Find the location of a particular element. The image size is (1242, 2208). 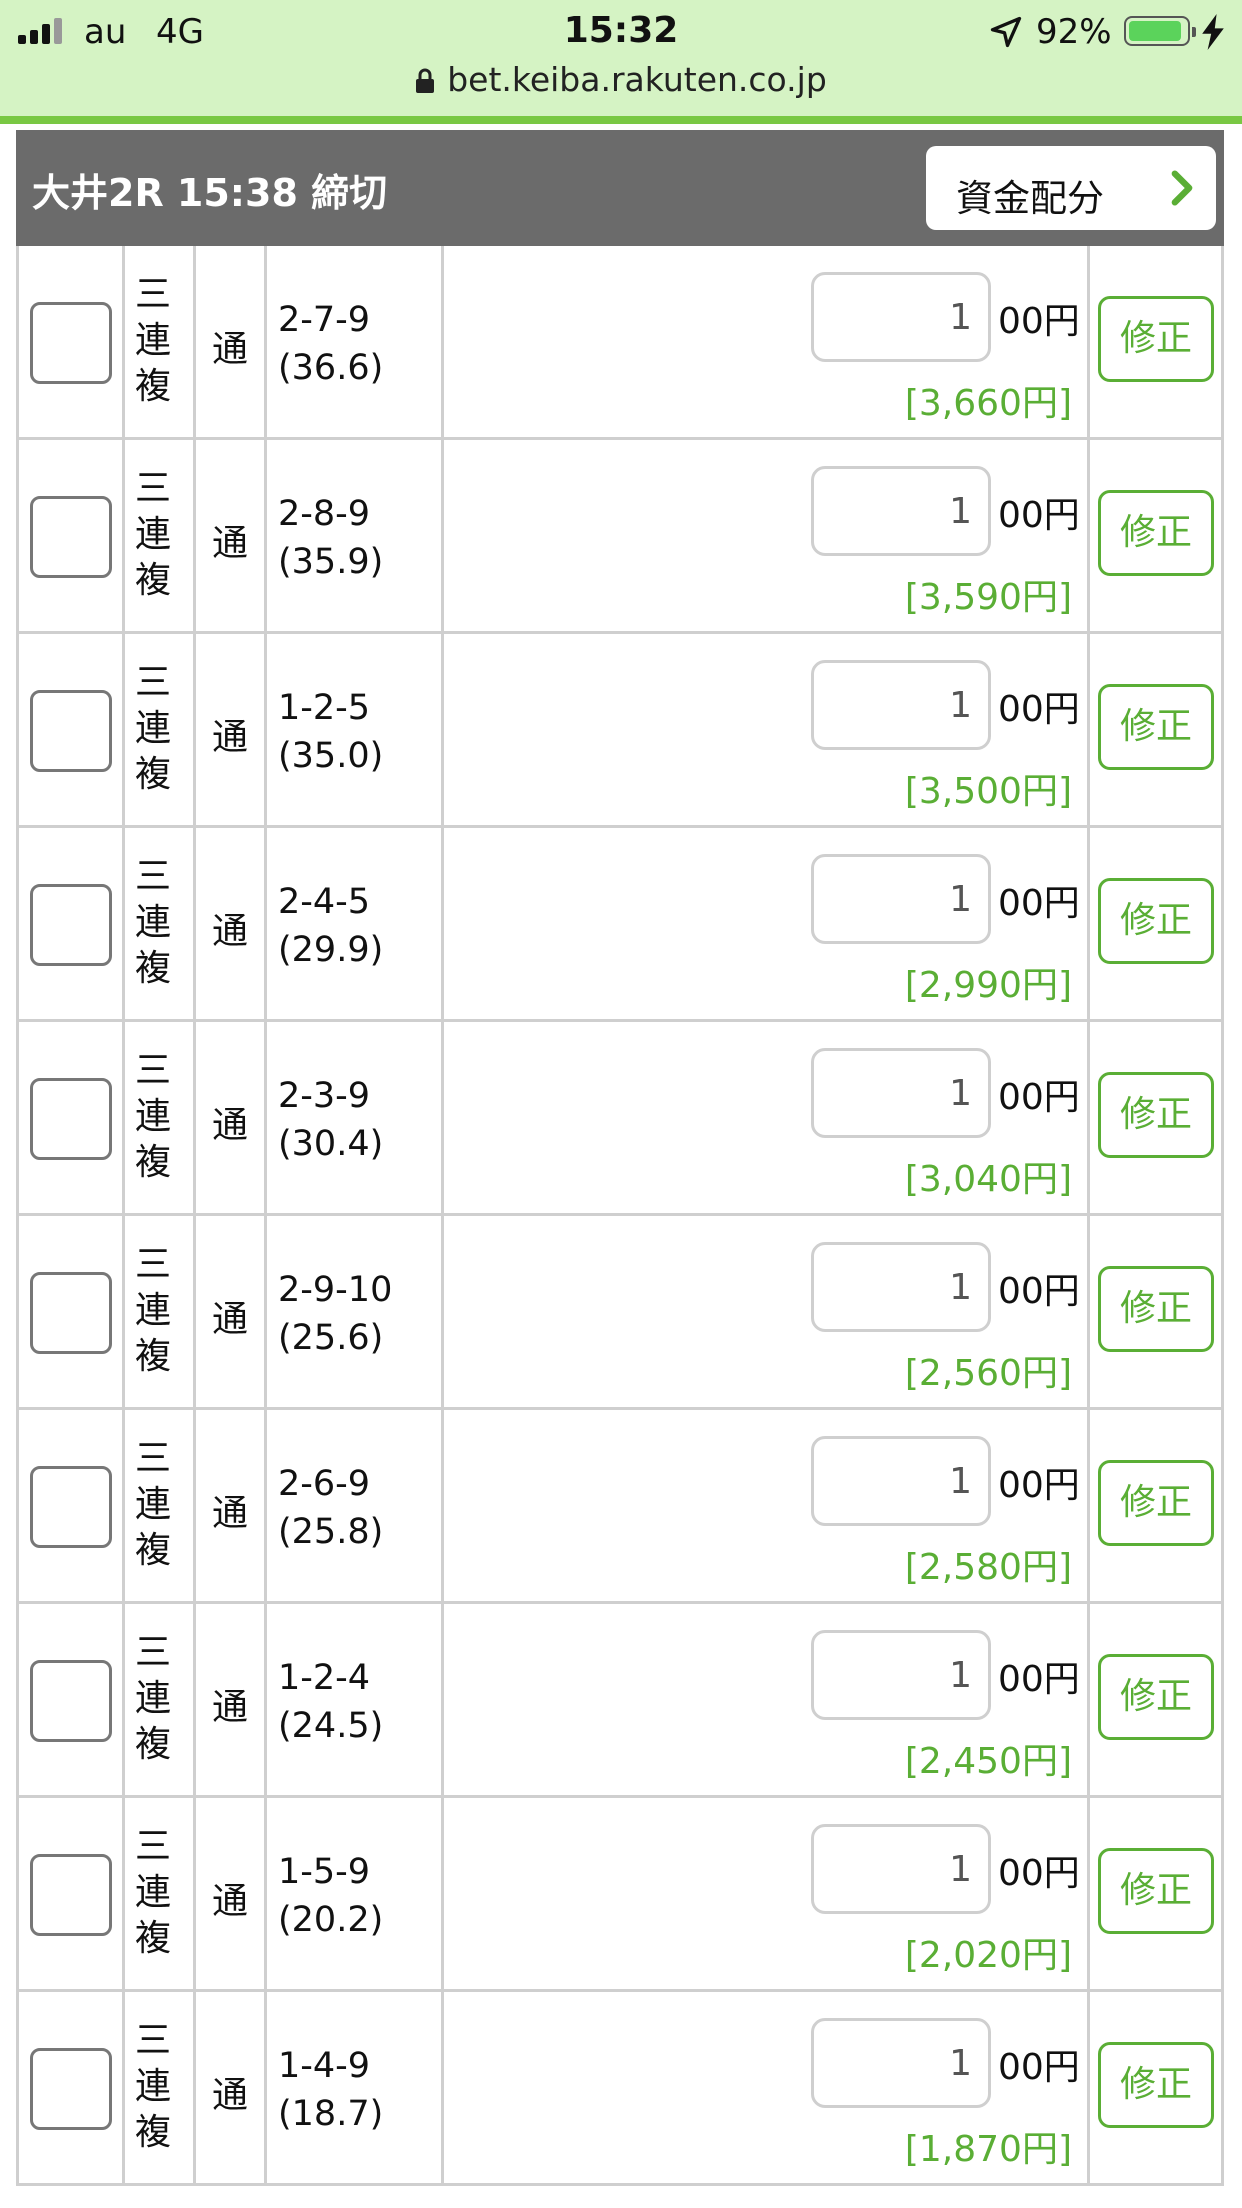

bet-combination: 2-6-9 (25.8) is located at coordinates (330, 1508).